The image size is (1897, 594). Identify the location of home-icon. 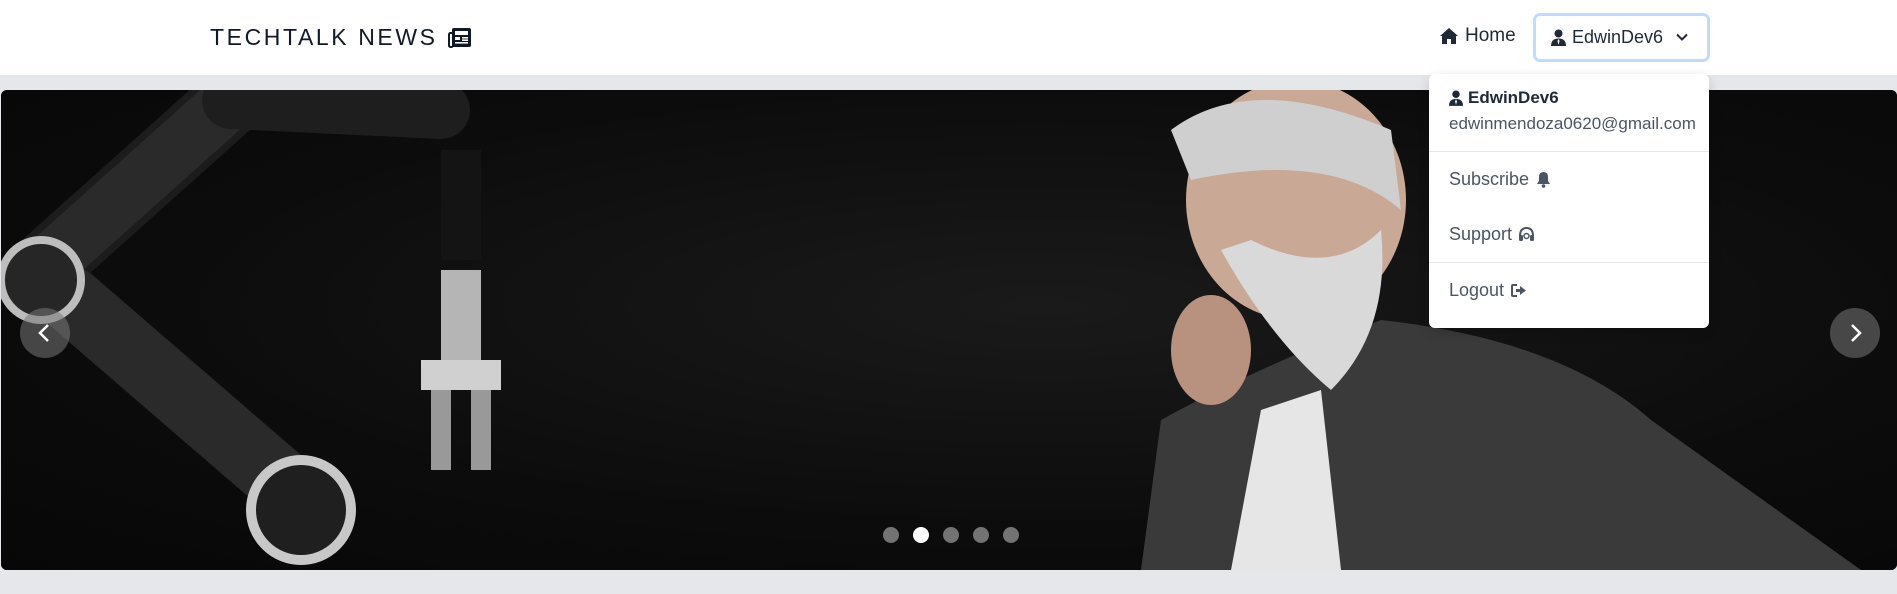
(1449, 36).